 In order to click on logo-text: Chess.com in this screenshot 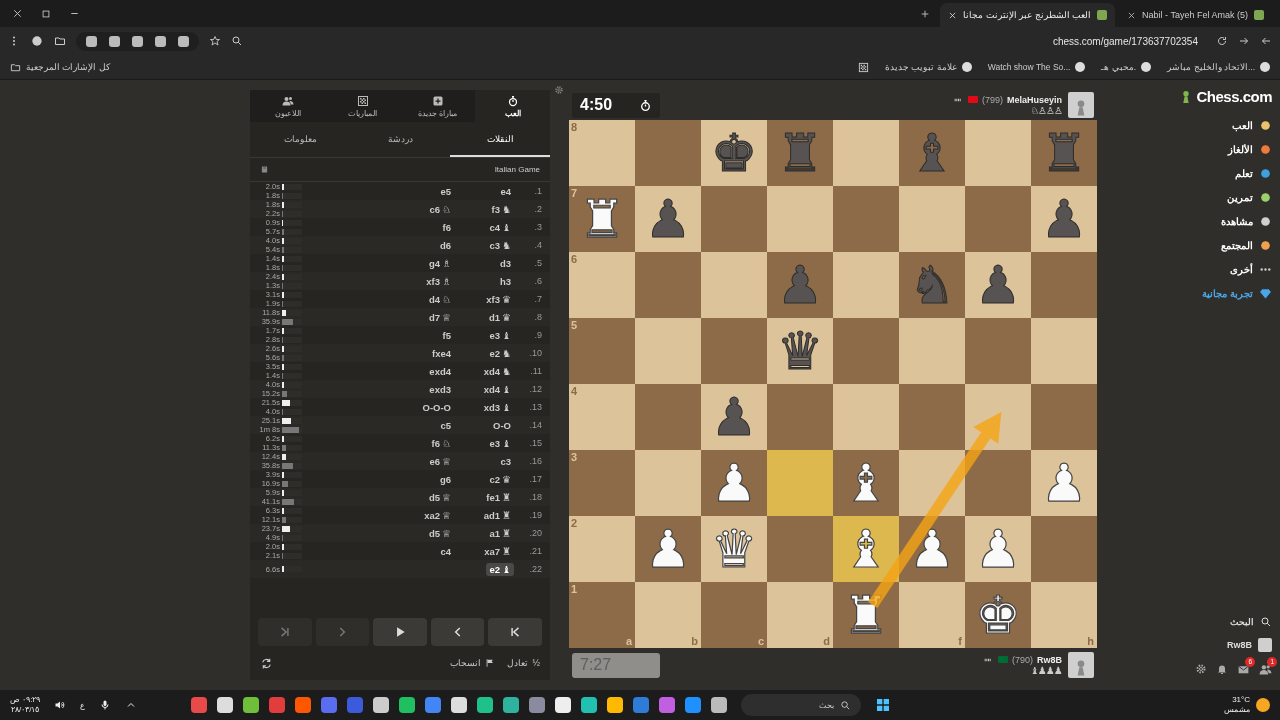, I will do `click(1234, 96)`.